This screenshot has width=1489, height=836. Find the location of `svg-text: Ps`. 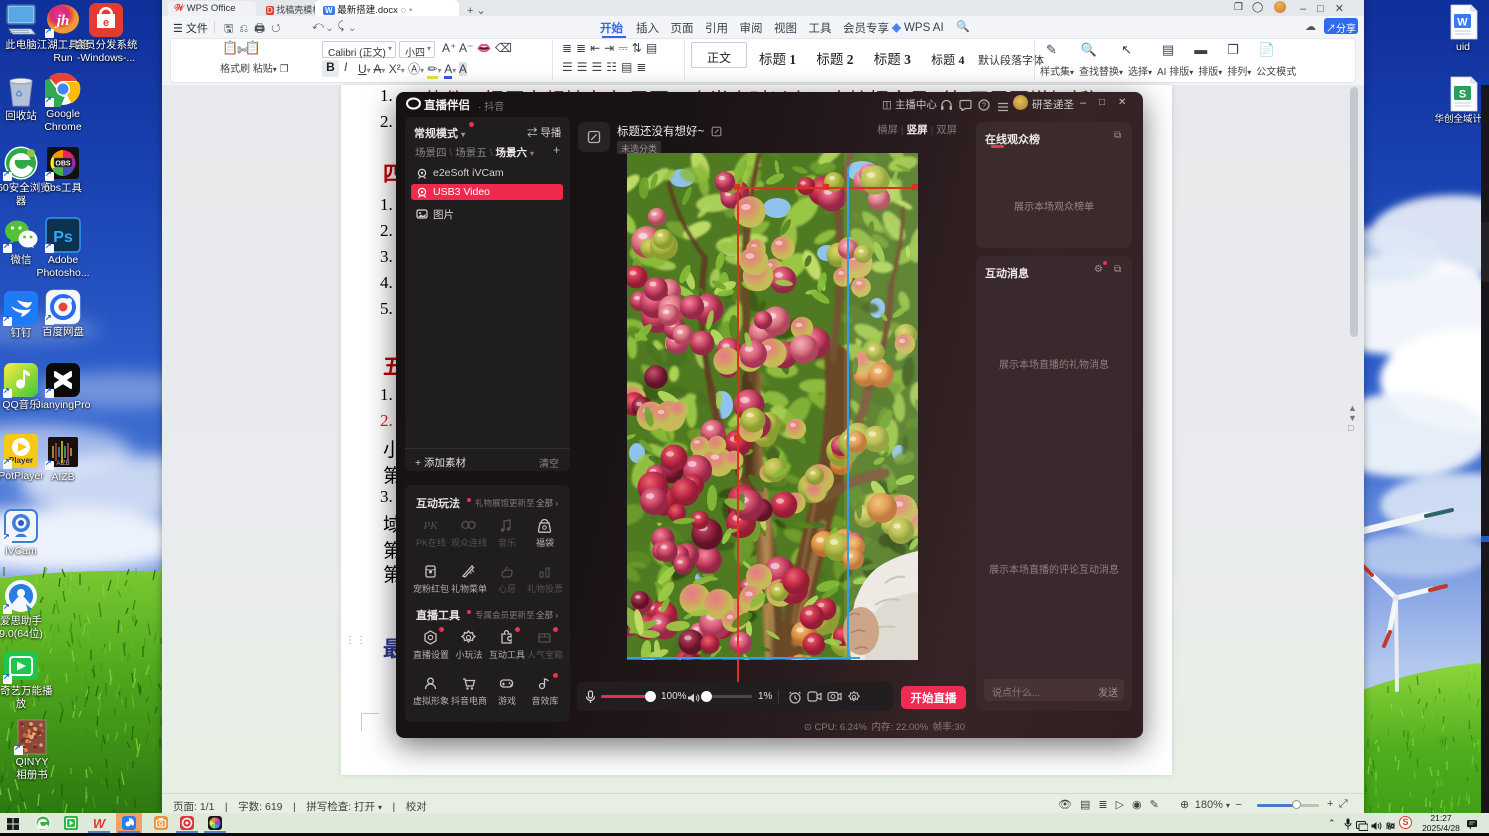

svg-text: Ps is located at coordinates (63, 237).